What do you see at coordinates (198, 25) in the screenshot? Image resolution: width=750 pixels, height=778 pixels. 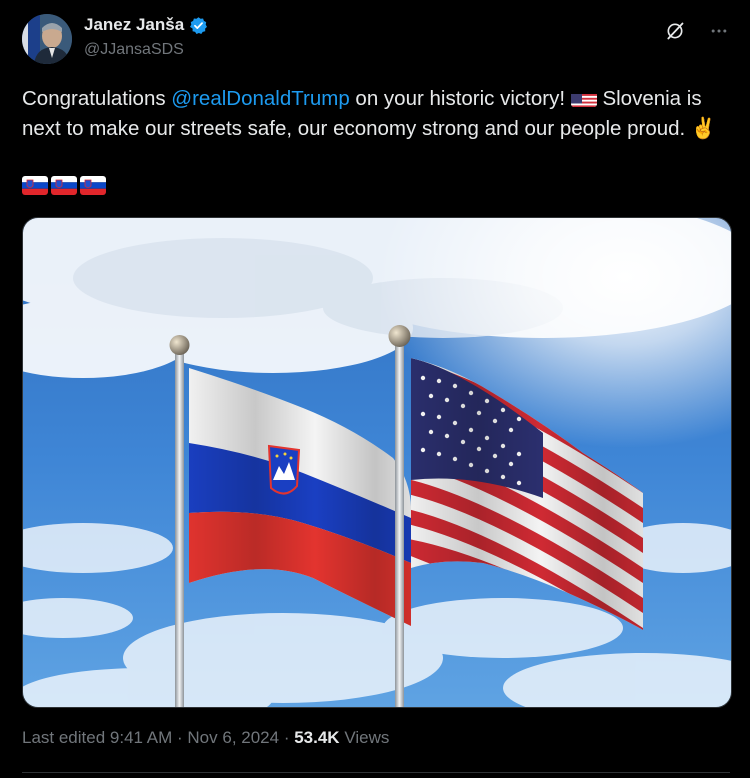 I see `verified-badge-icon` at bounding box center [198, 25].